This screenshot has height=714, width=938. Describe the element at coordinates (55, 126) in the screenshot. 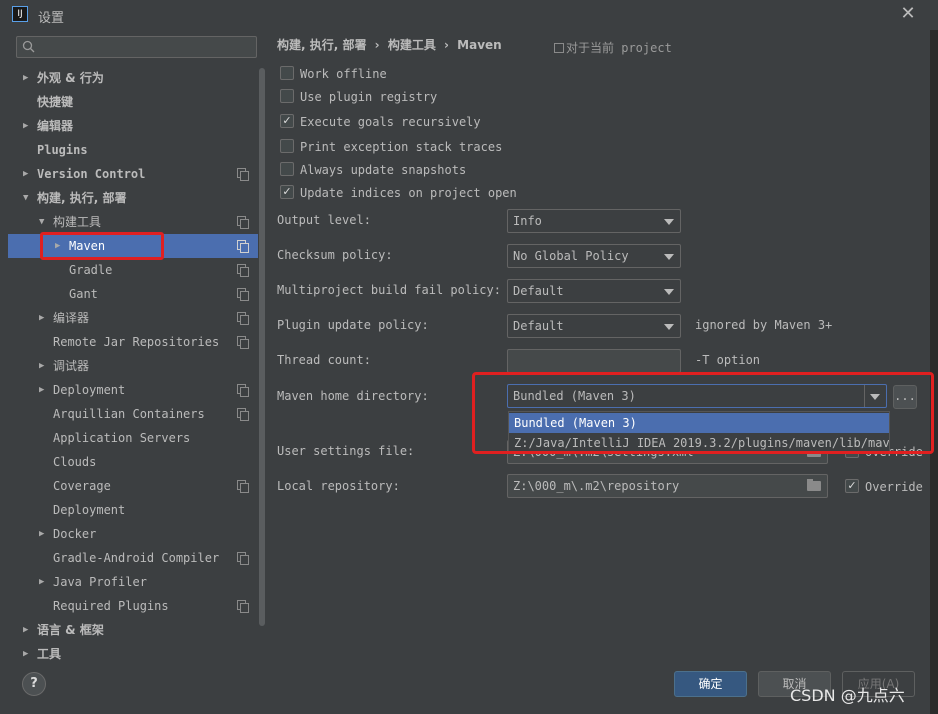

I see `tree-item-label: 编辑器` at that location.